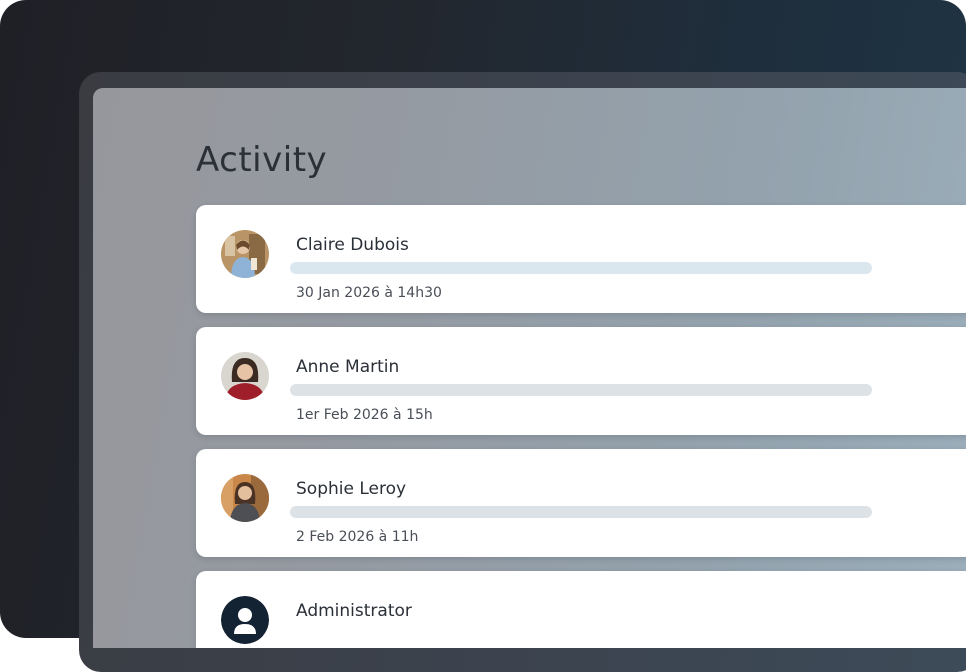  I want to click on activity-card-anne-martin: Anne Martin 1er Feb 2026 à 15h, so click(581, 381).